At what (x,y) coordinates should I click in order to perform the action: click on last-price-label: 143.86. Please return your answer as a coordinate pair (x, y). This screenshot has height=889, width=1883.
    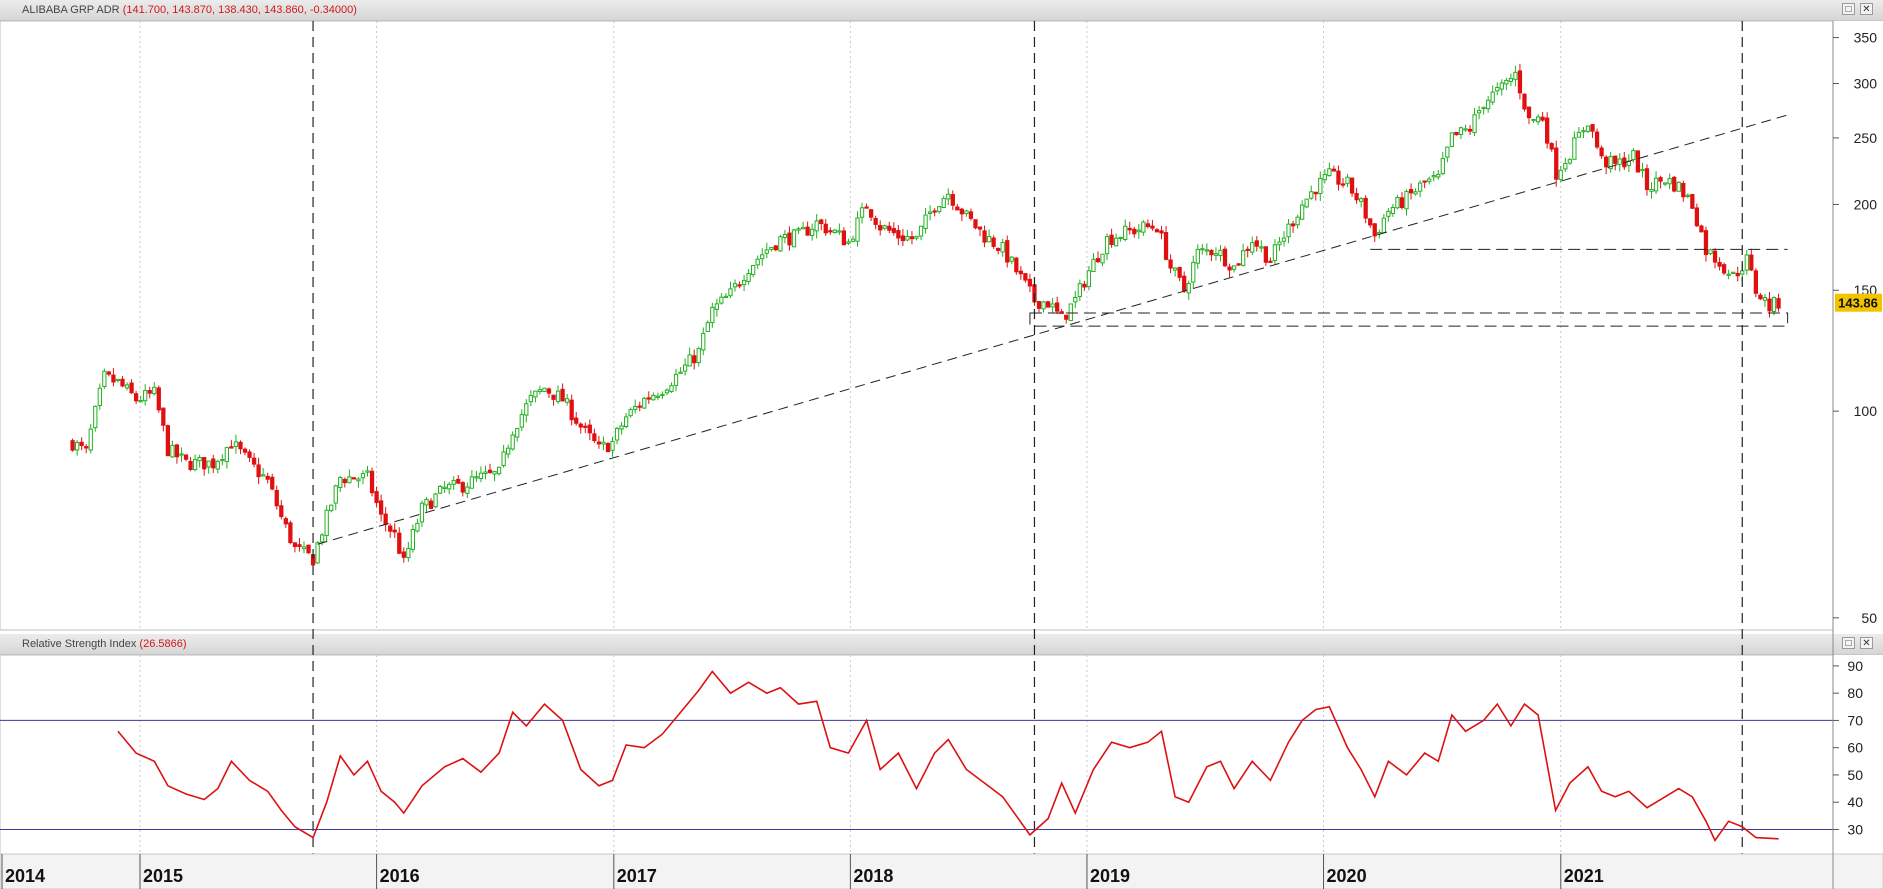
    Looking at the image, I should click on (1858, 303).